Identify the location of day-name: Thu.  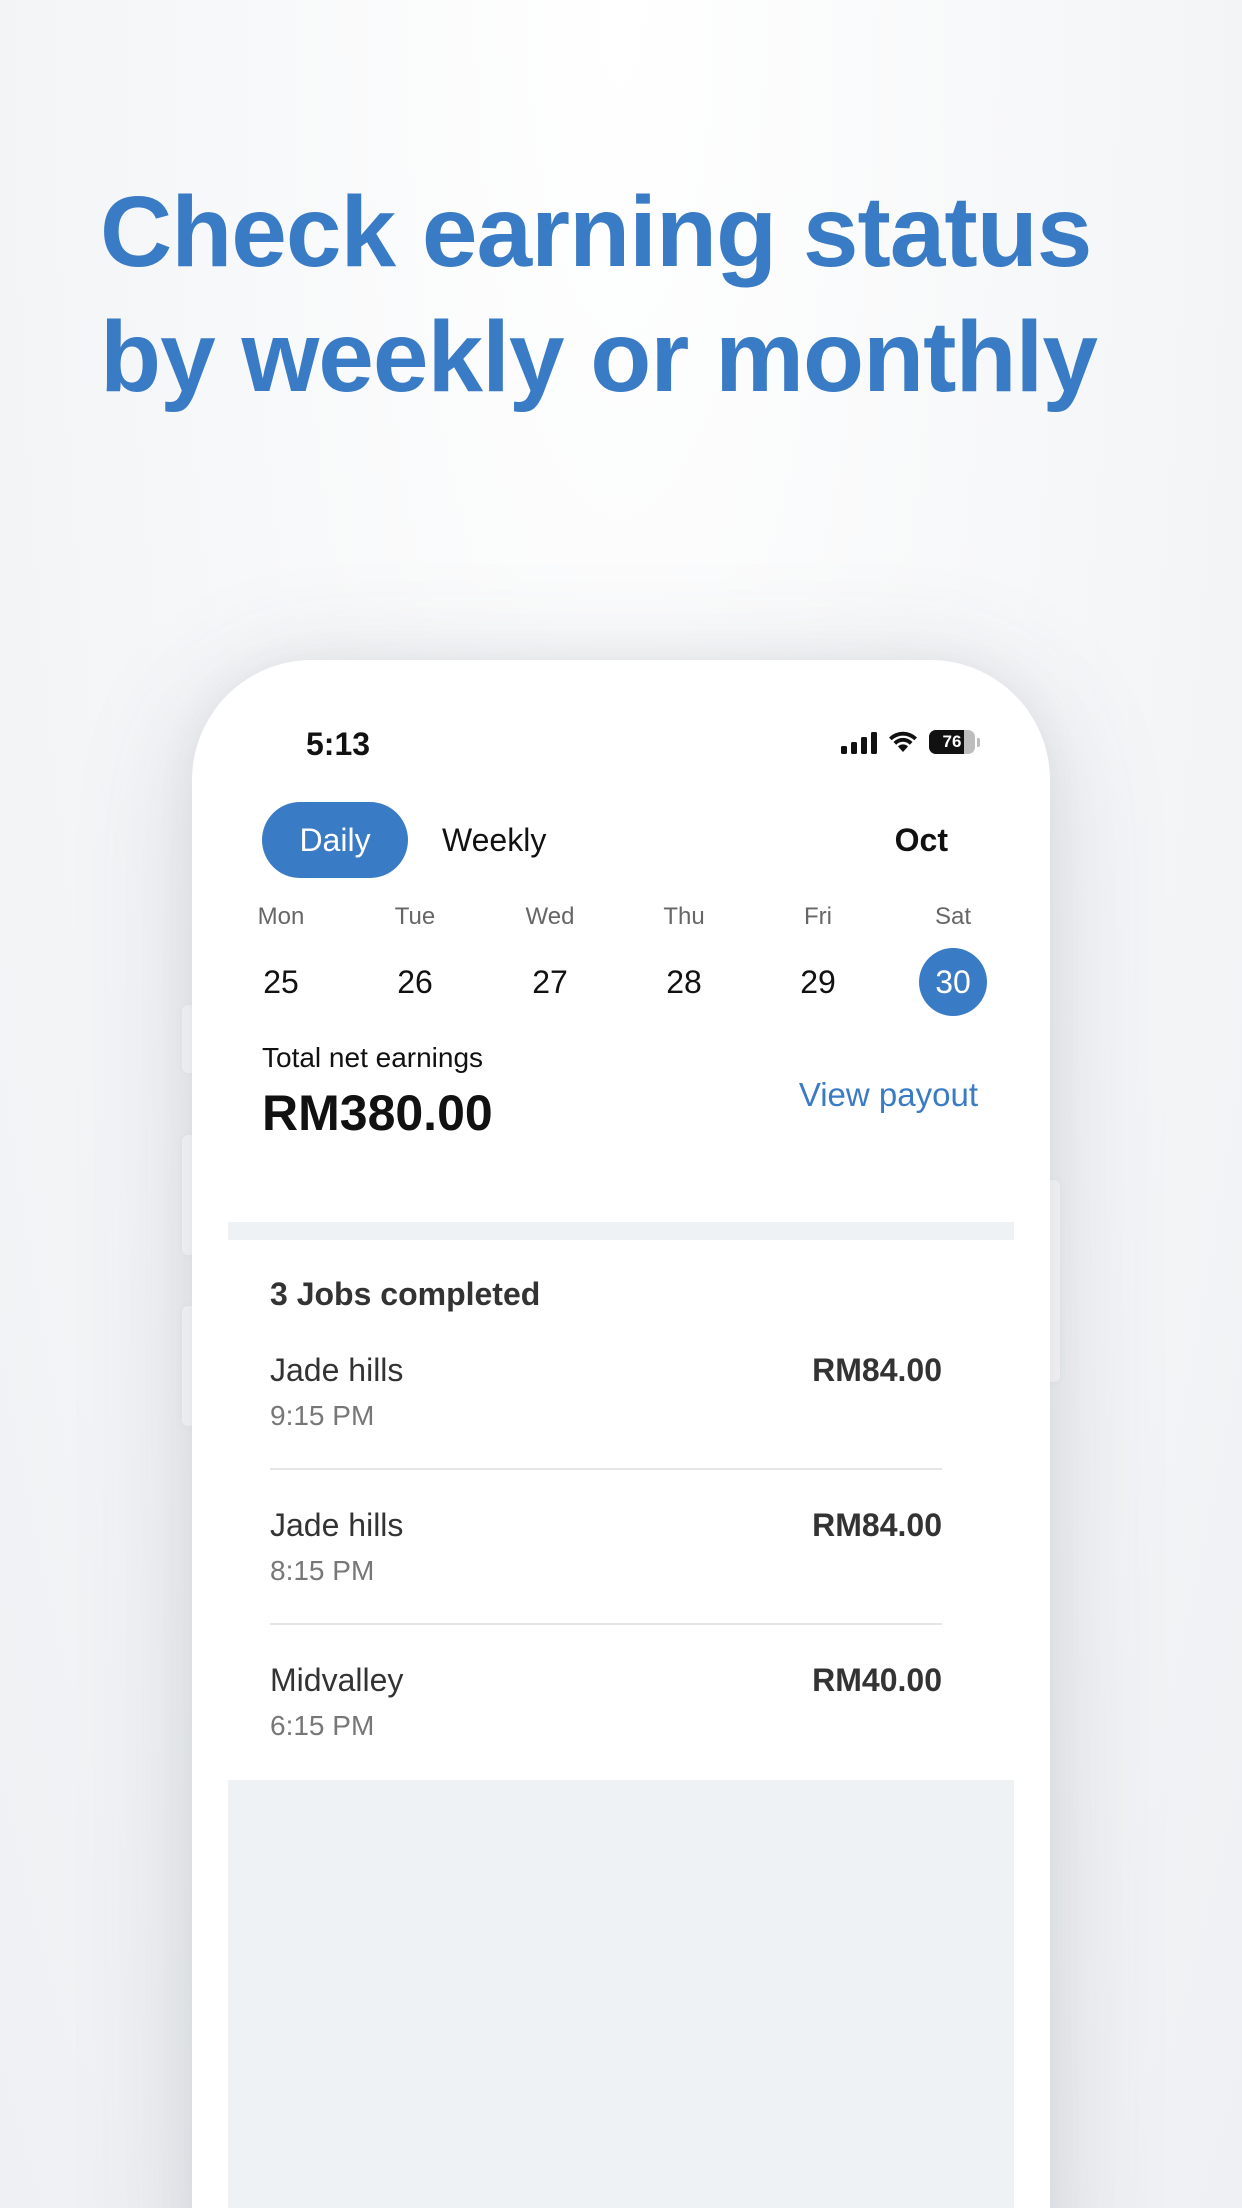
(684, 916).